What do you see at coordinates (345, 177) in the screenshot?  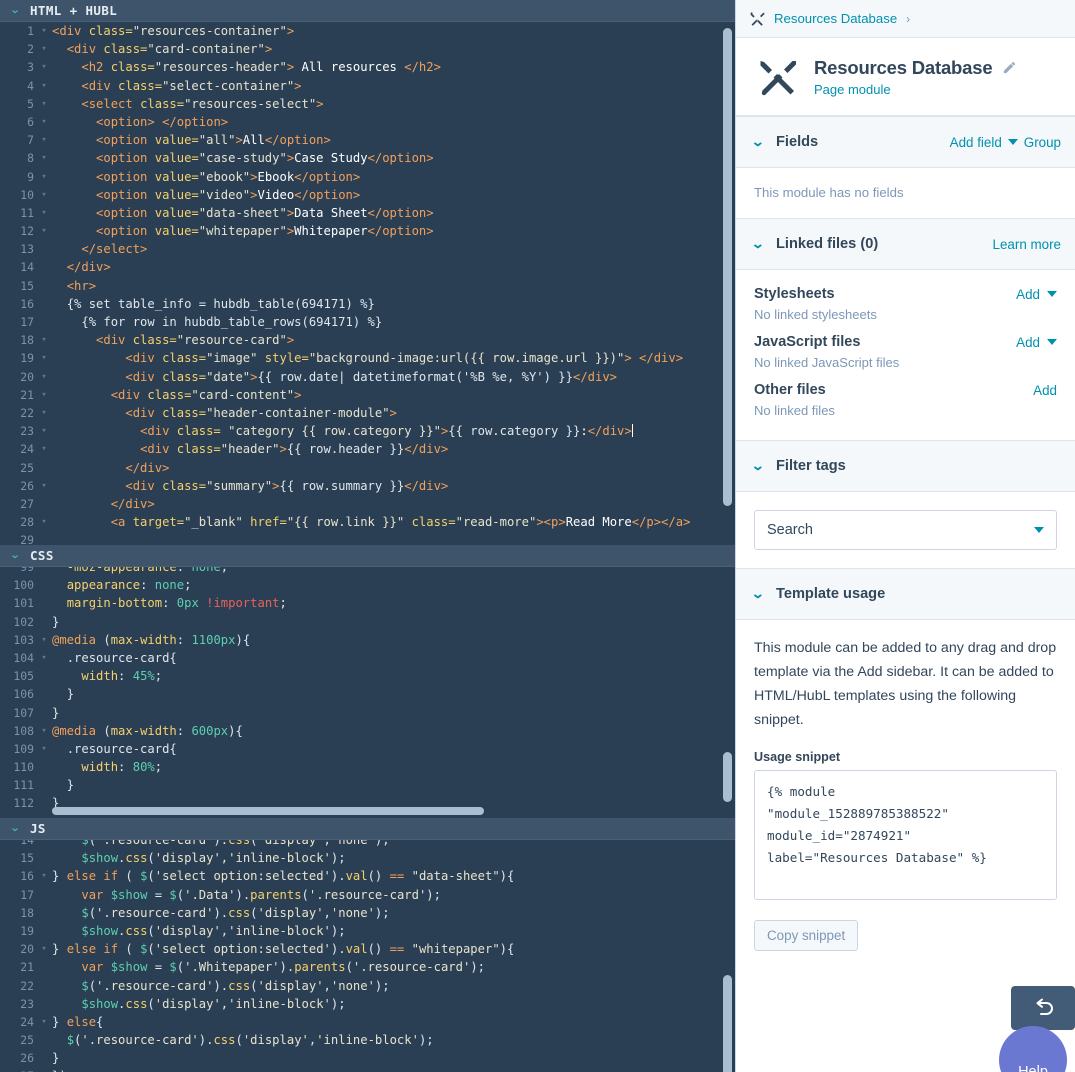 I see `code-line: 9 ▾ <option value="ebook">Ebook</option>` at bounding box center [345, 177].